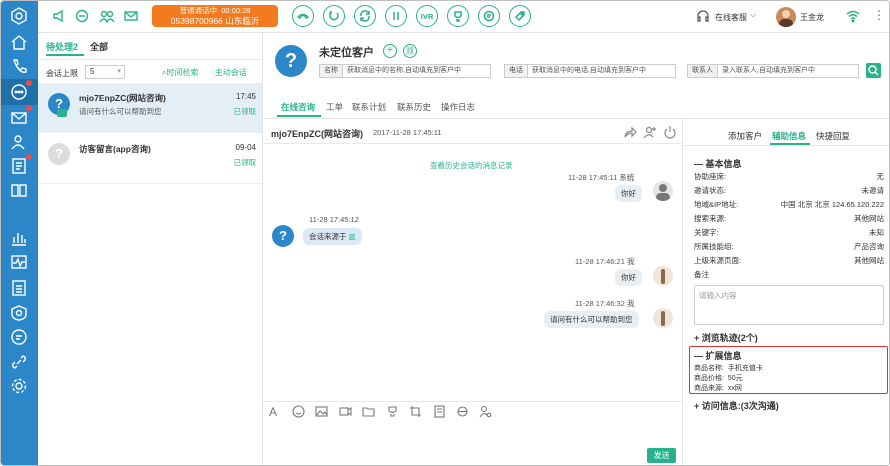 The width and height of the screenshot is (890, 466). Describe the element at coordinates (670, 133) in the screenshot. I see `power-icon` at that location.